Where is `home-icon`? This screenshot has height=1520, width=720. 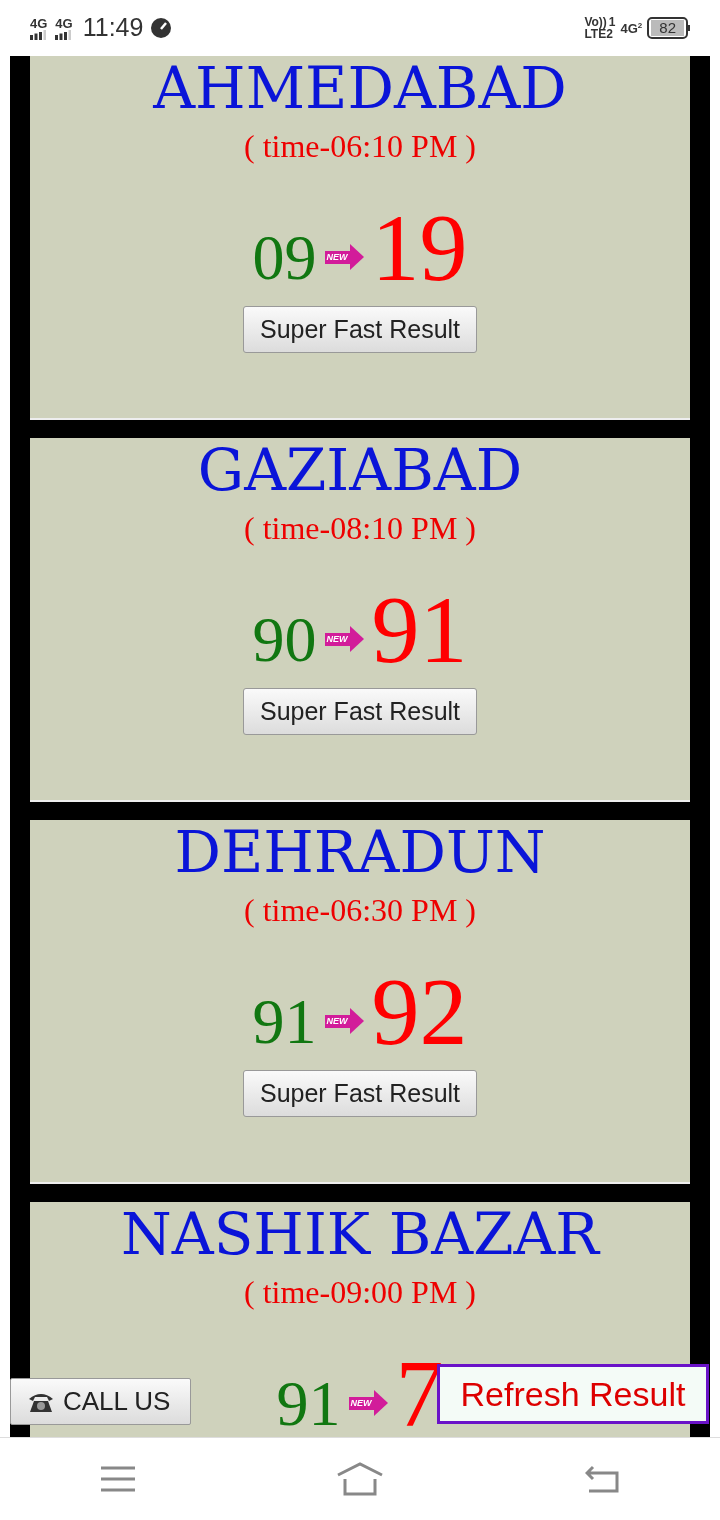
home-icon is located at coordinates (360, 1479).